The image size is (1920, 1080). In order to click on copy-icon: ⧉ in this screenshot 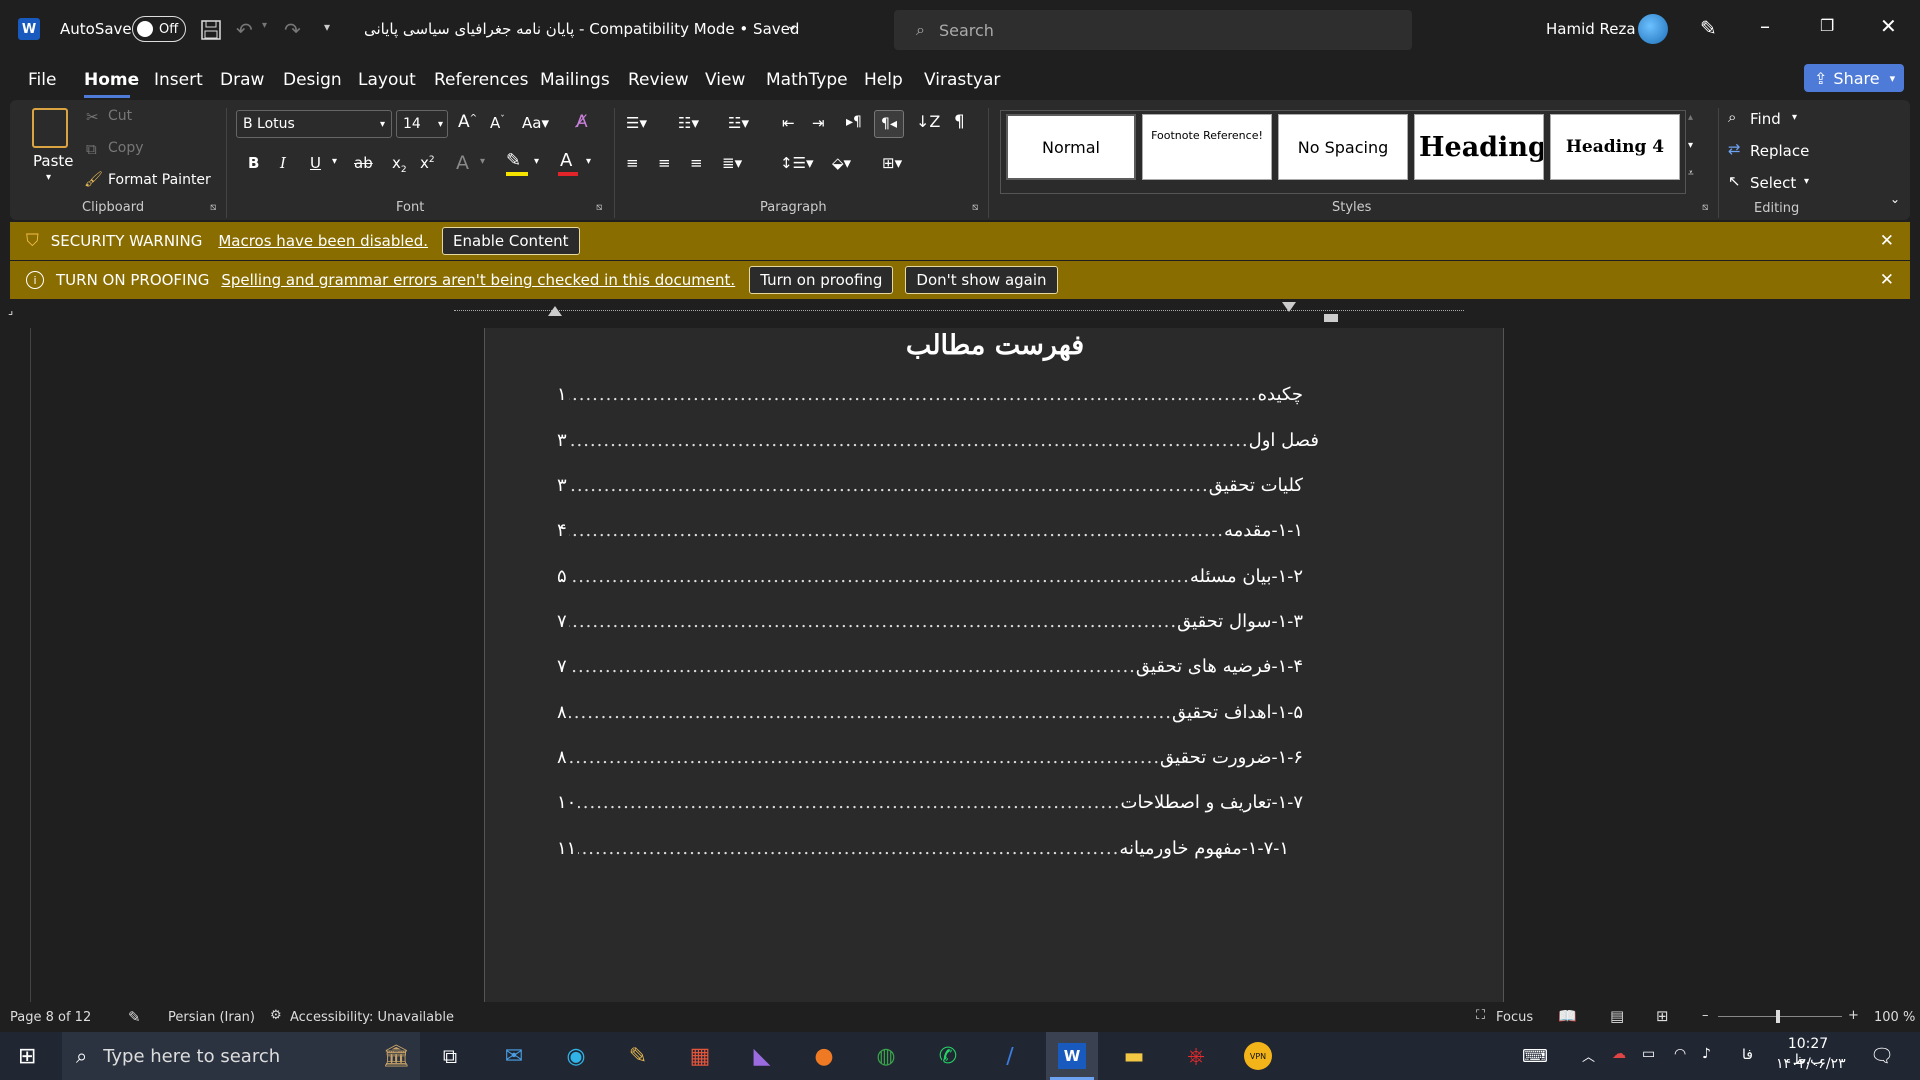, I will do `click(91, 149)`.